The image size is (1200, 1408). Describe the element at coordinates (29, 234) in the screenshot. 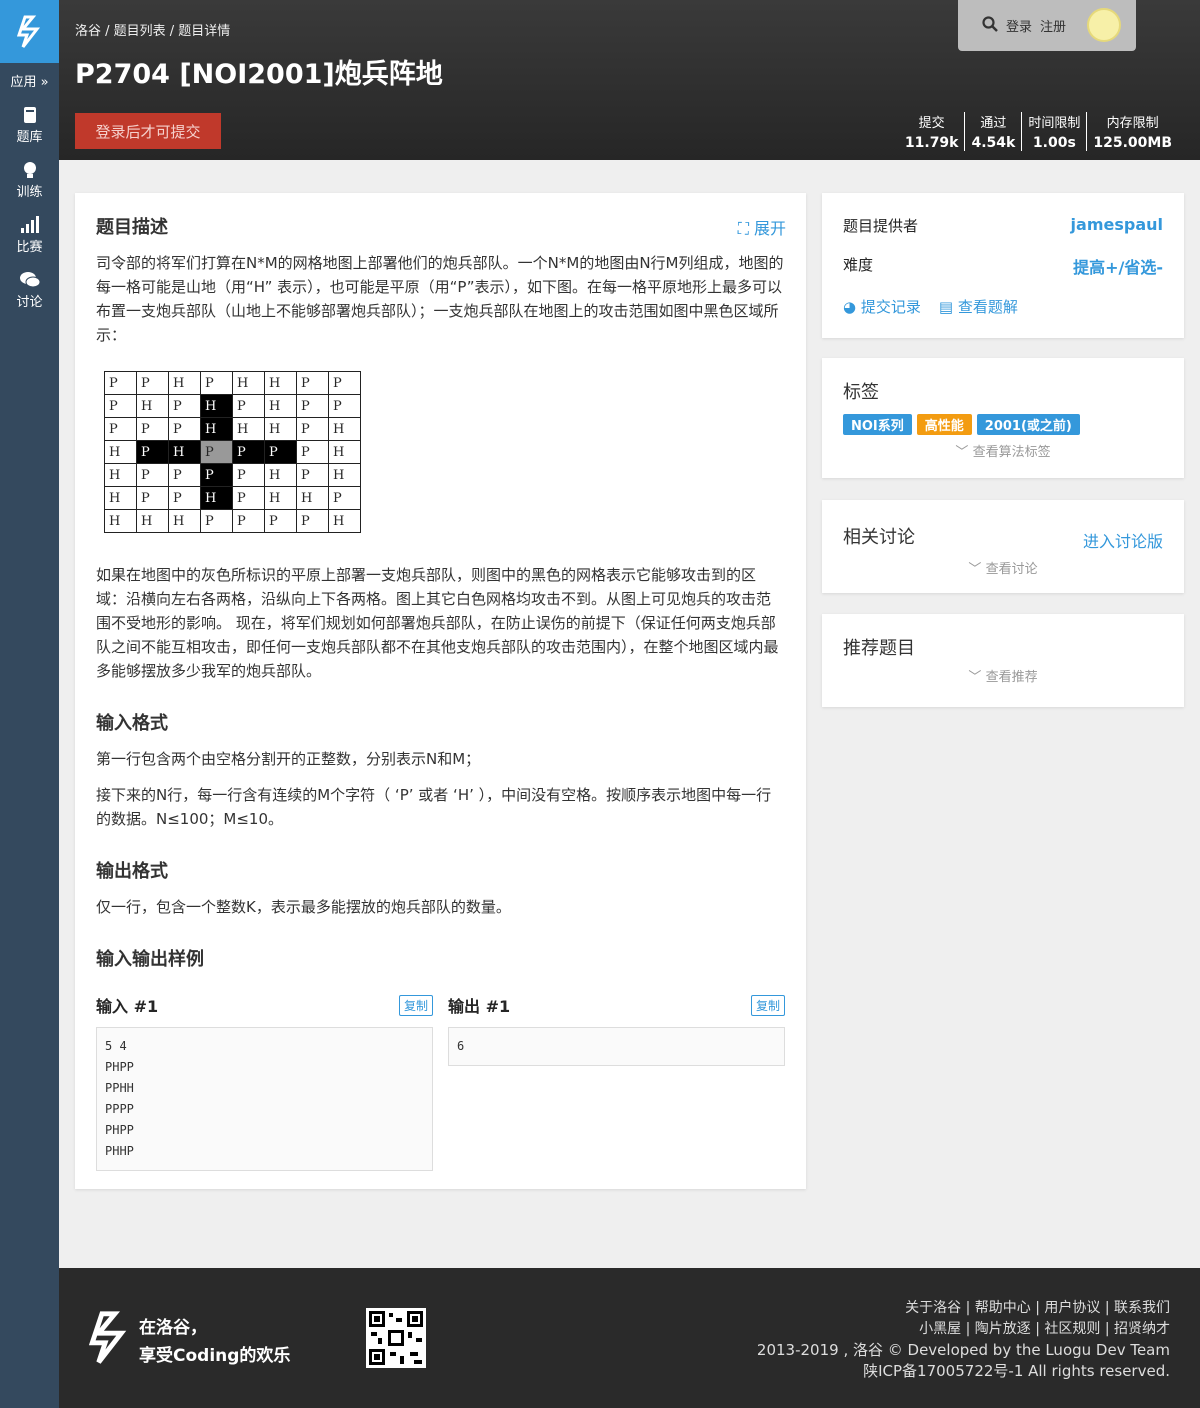

I see `sidebar-item-contest: 比赛` at that location.